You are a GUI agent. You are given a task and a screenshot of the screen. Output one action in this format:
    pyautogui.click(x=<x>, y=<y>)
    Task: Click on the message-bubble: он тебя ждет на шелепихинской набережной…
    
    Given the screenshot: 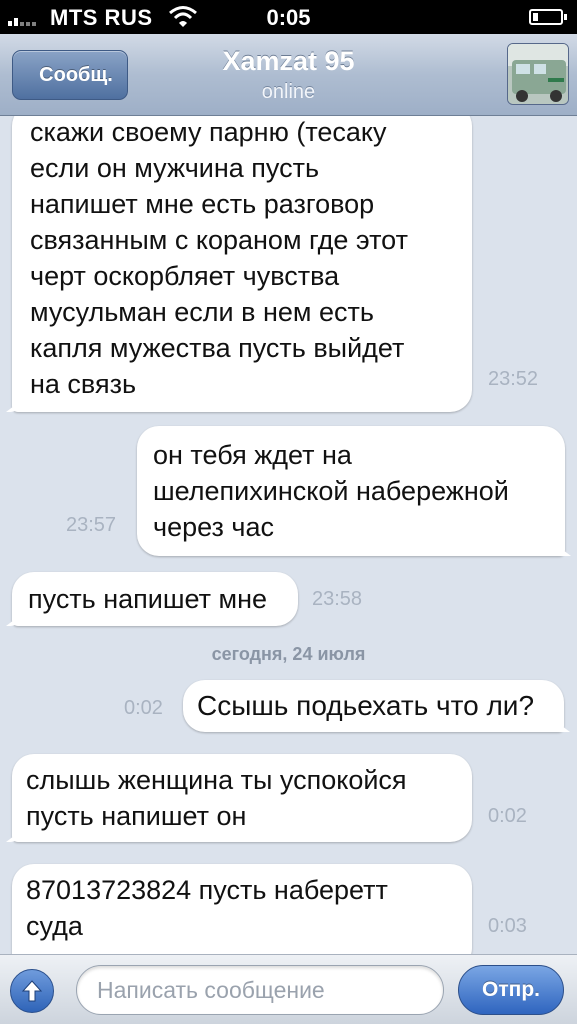 What is the action you would take?
    pyautogui.click(x=351, y=491)
    